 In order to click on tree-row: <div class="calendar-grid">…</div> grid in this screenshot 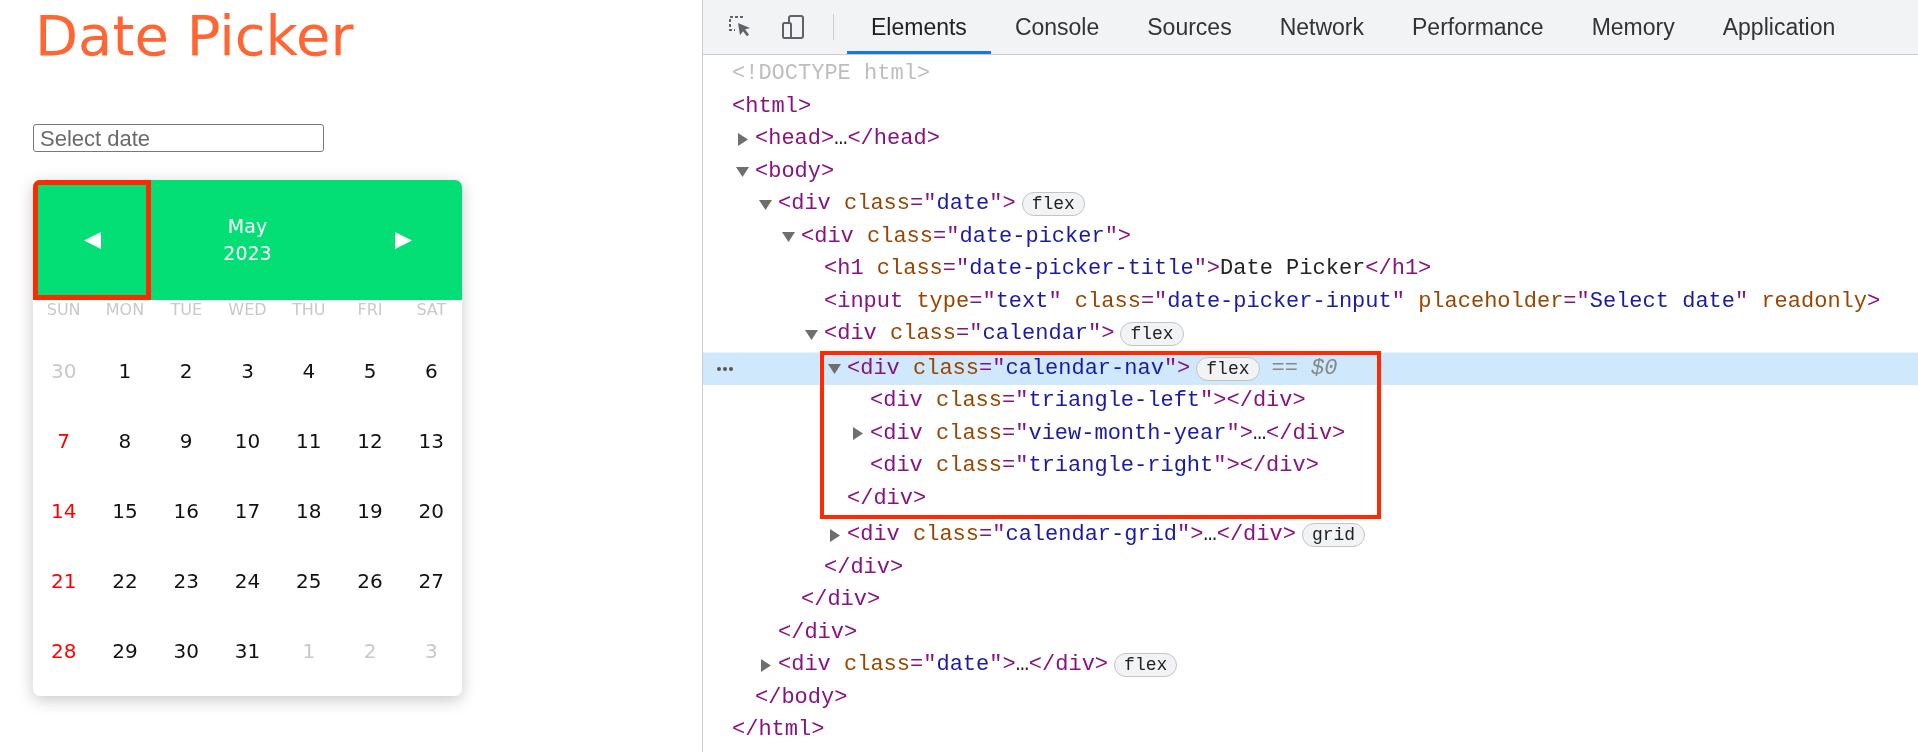, I will do `click(1310, 535)`.